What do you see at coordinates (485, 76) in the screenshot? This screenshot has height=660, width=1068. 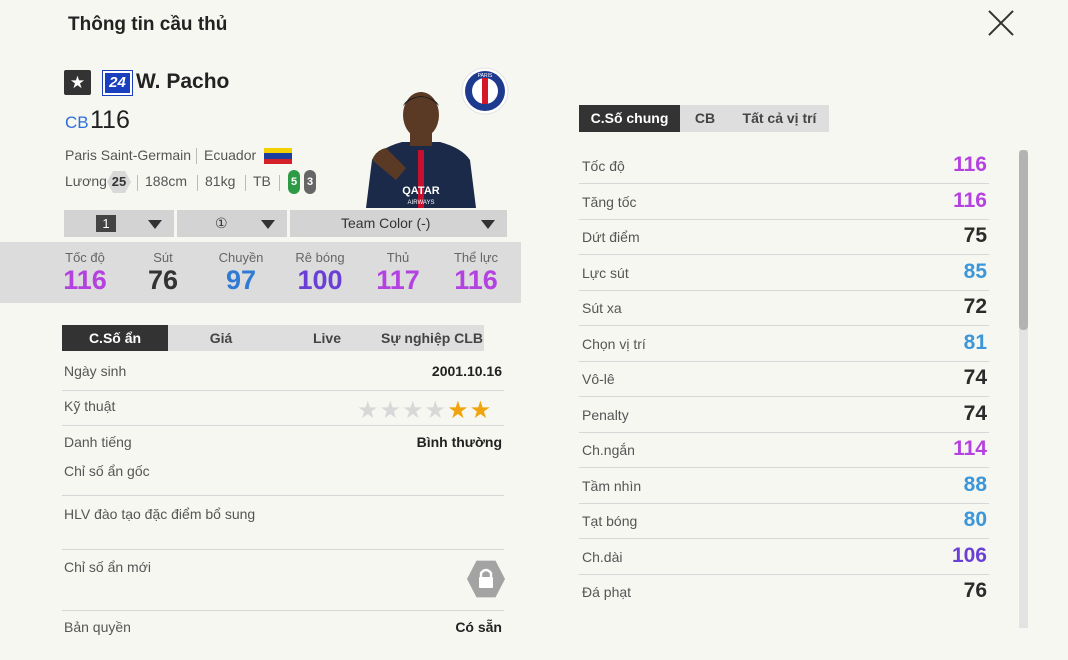 I see `club-logo-text: PARIS` at bounding box center [485, 76].